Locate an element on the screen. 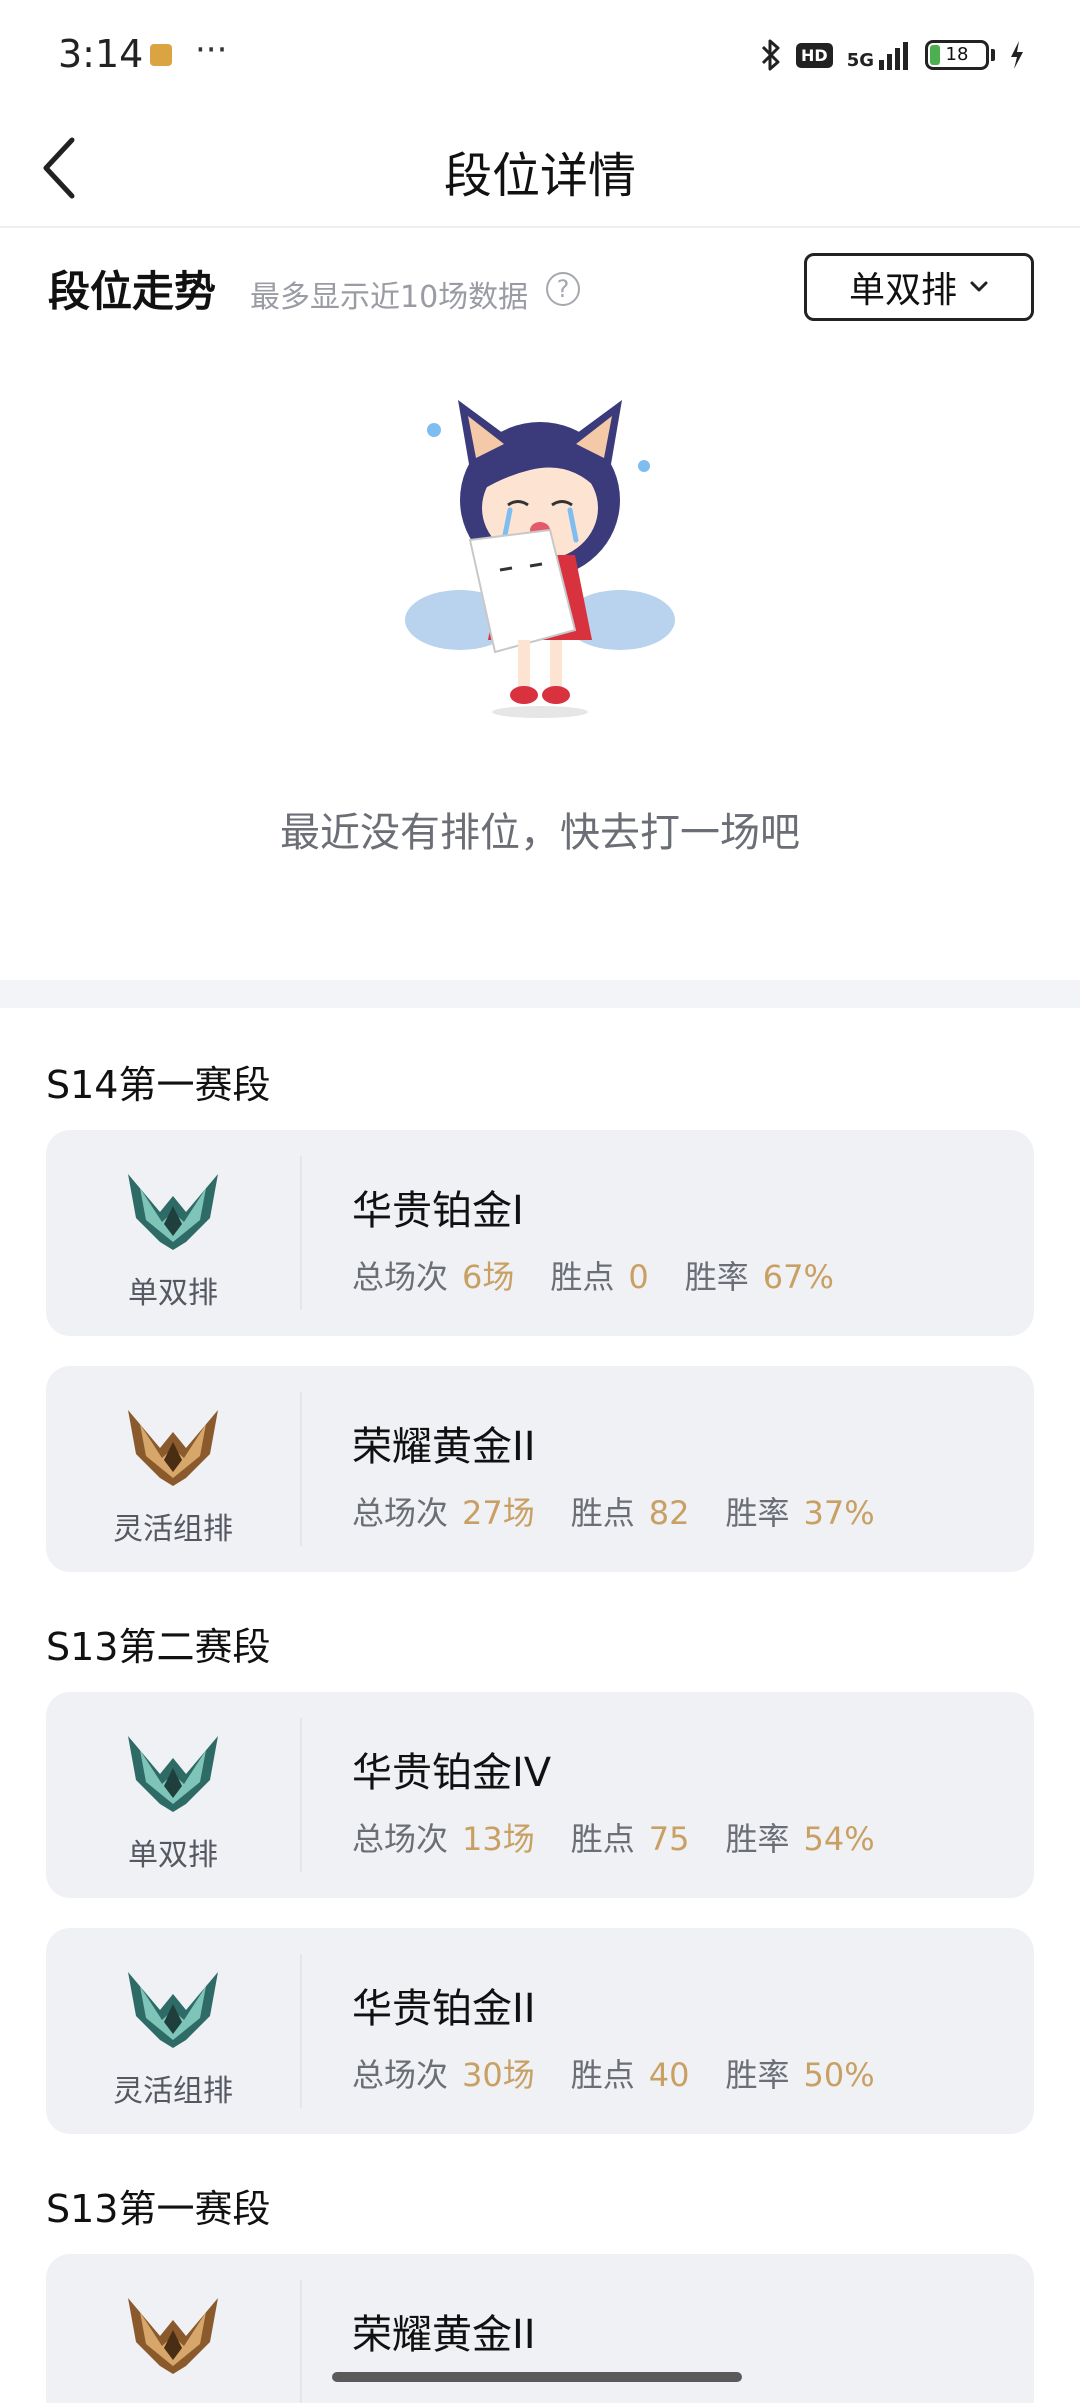 This screenshot has width=1080, height=2403. empty-state-text: 最近没有排位，快去打一场吧 is located at coordinates (540, 833).